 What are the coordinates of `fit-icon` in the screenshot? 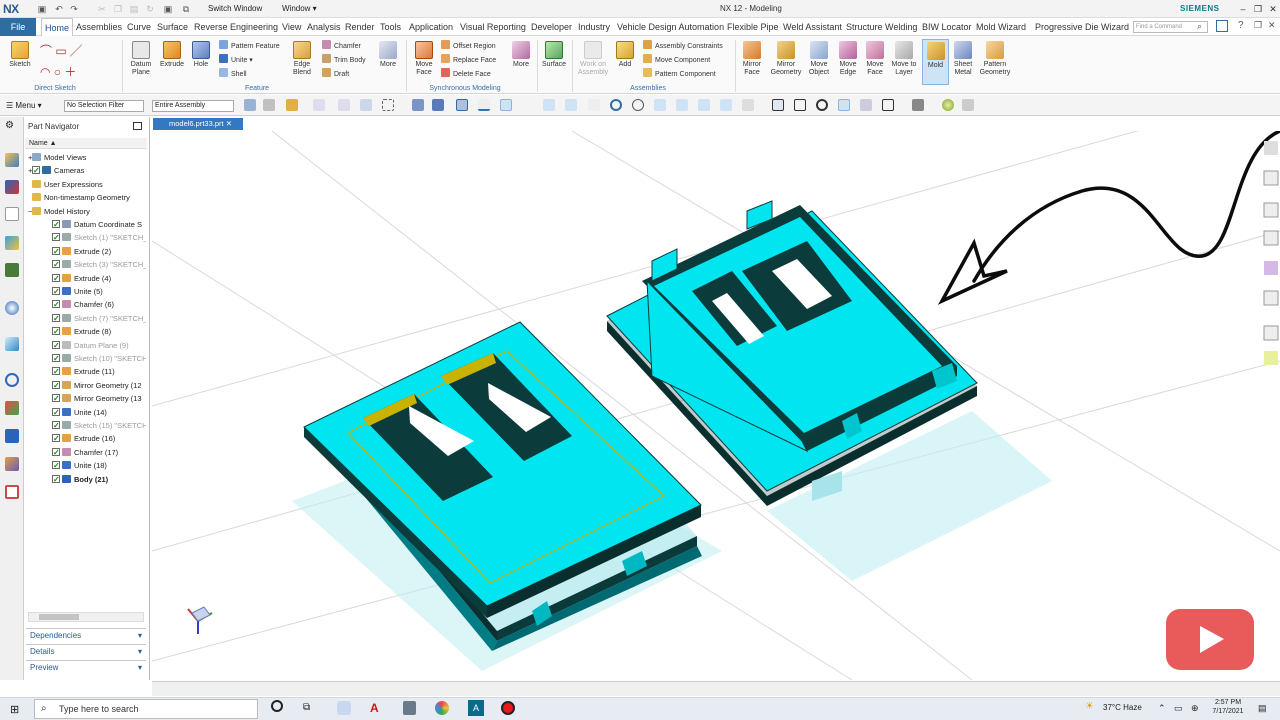 It's located at (778, 105).